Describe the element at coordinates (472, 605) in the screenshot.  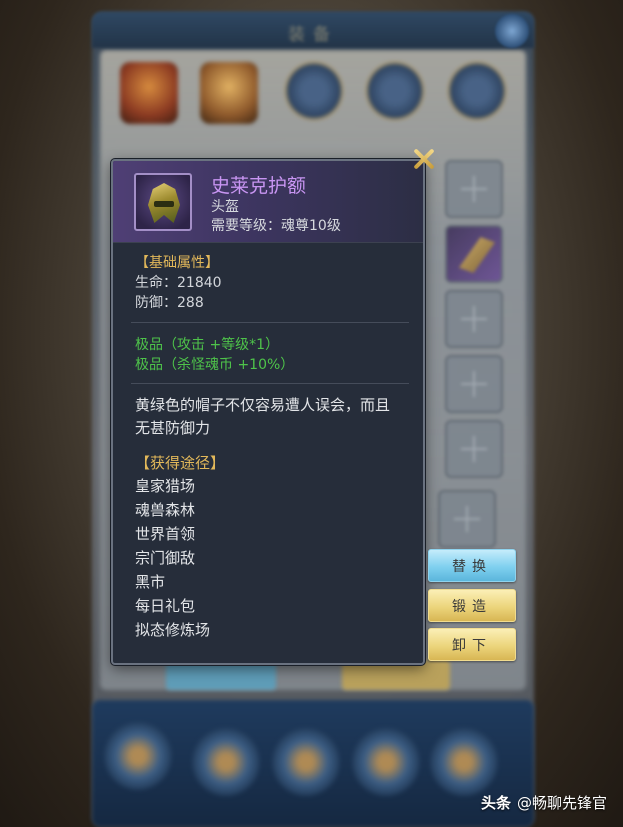
I see `forge-button: 锻造` at that location.